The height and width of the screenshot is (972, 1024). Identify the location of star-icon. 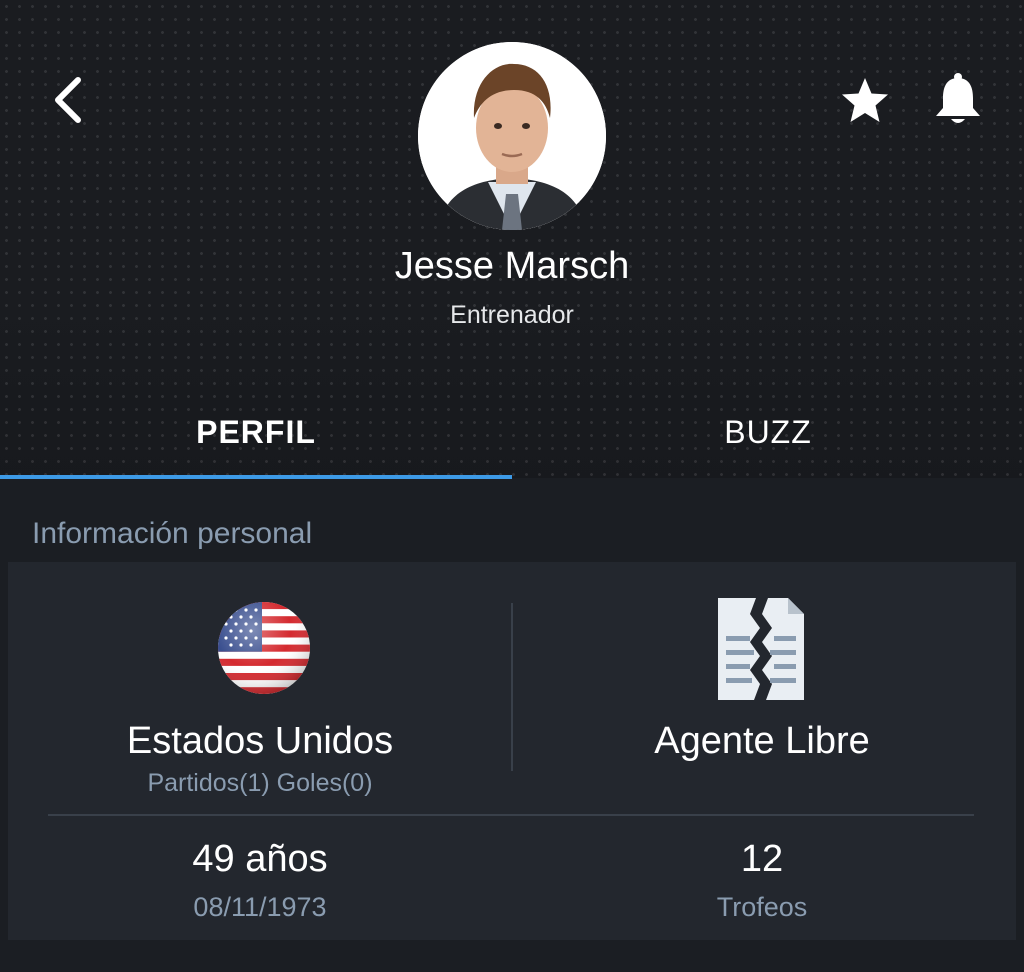
(865, 100).